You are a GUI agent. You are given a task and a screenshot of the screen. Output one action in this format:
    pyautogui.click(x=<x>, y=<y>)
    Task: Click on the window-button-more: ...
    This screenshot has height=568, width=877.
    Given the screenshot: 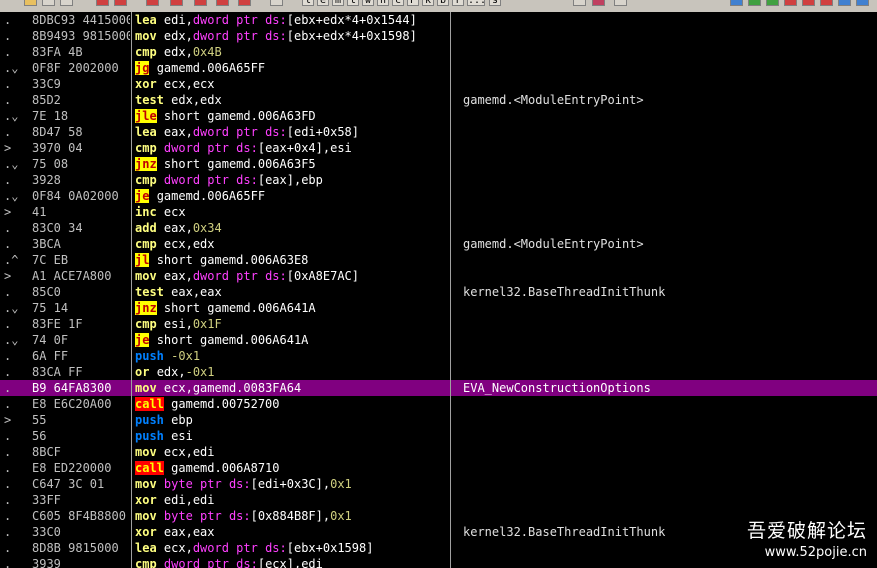 What is the action you would take?
    pyautogui.click(x=476, y=3)
    